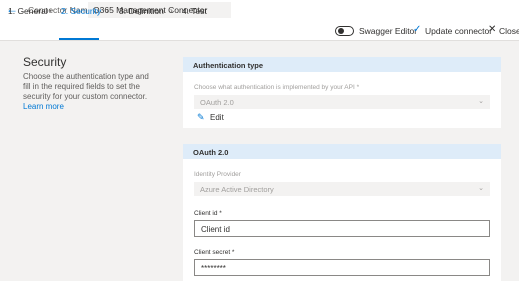 The width and height of the screenshot is (519, 281). Describe the element at coordinates (217, 117) in the screenshot. I see `edit-button: Edit` at that location.